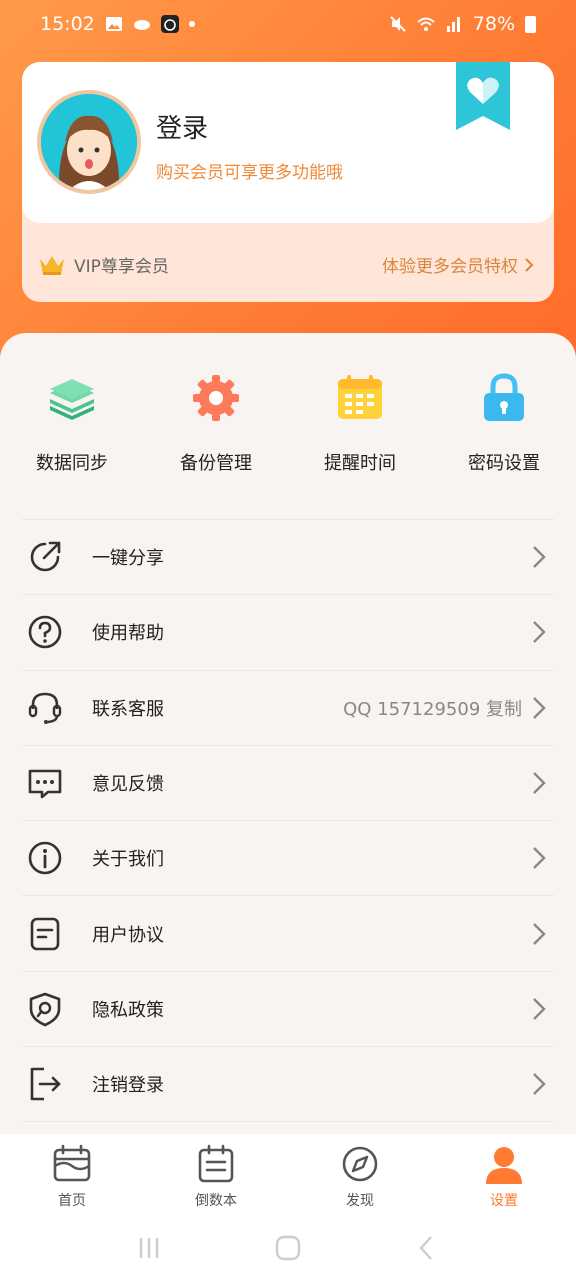 The height and width of the screenshot is (1280, 576). I want to click on tab-label: 发现, so click(360, 1201).